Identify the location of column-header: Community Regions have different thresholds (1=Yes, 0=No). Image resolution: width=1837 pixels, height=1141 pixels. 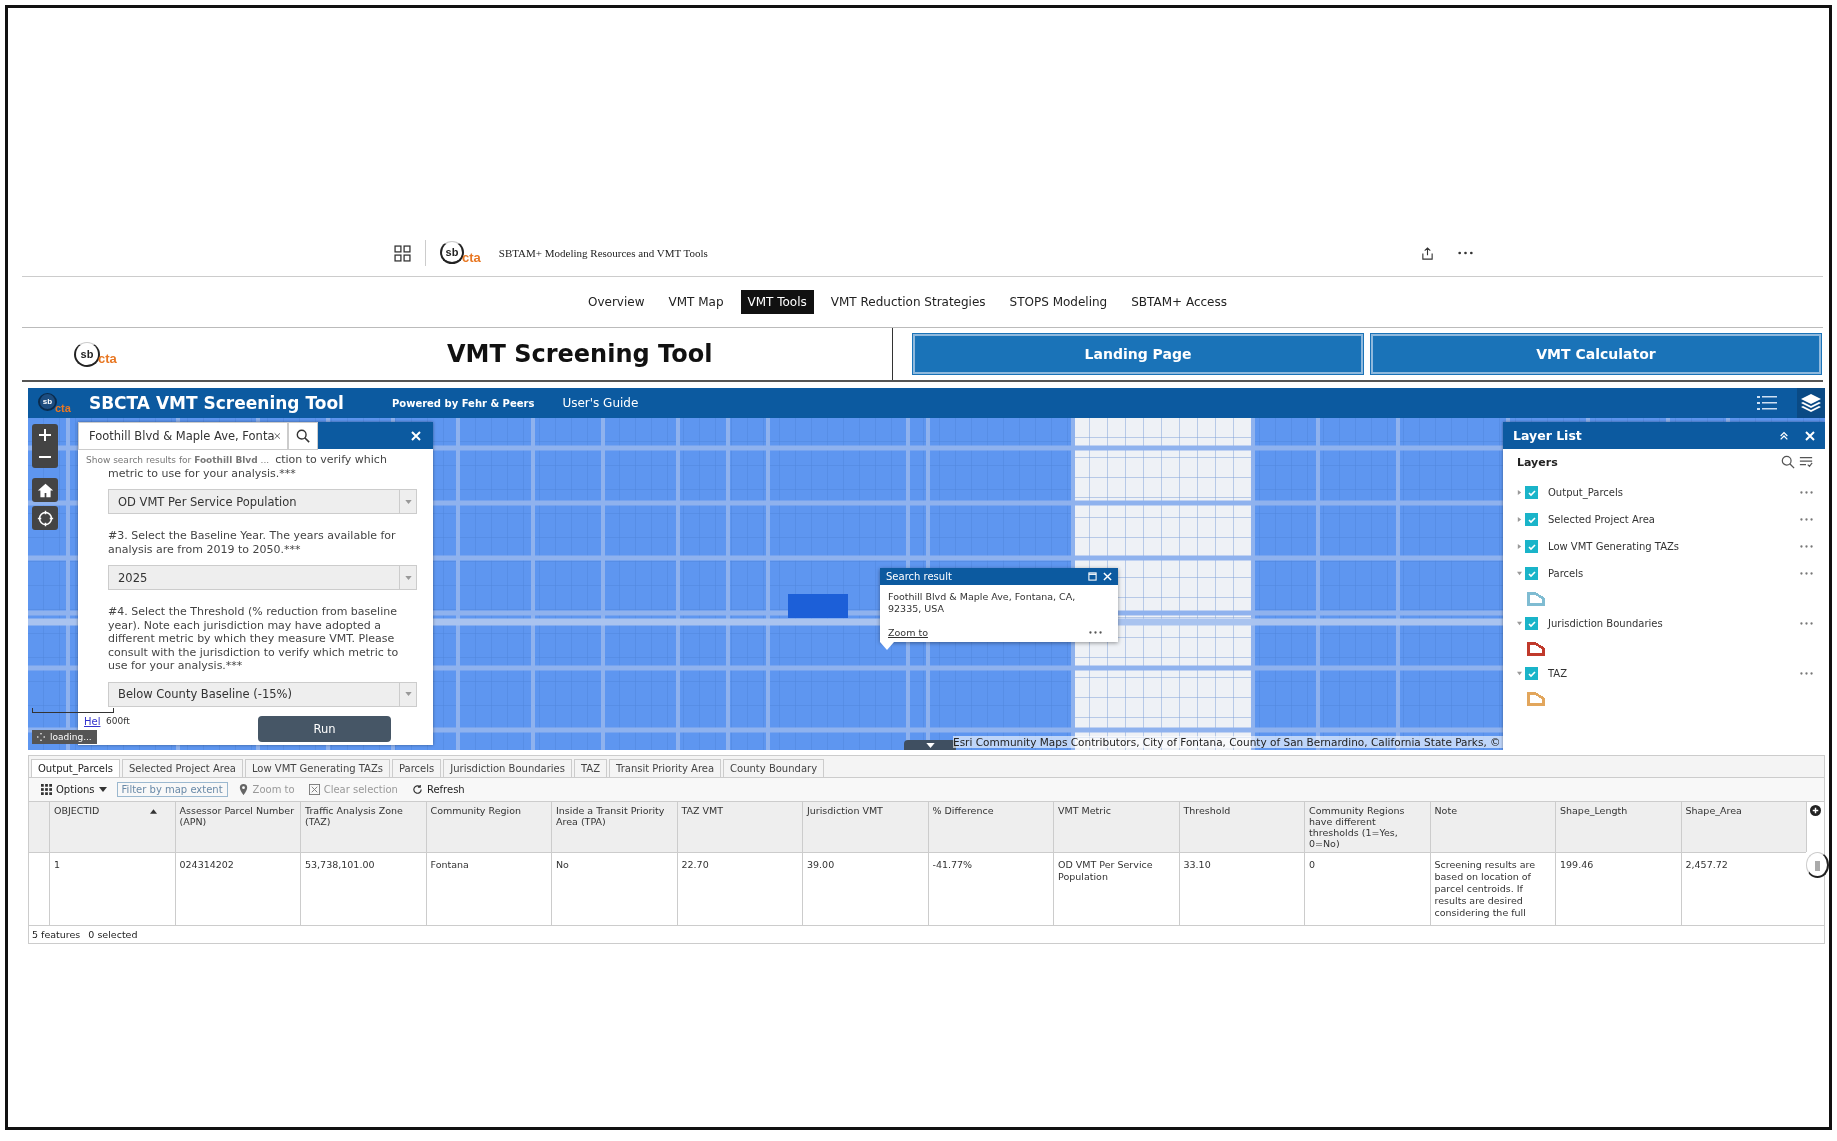
(1367, 827).